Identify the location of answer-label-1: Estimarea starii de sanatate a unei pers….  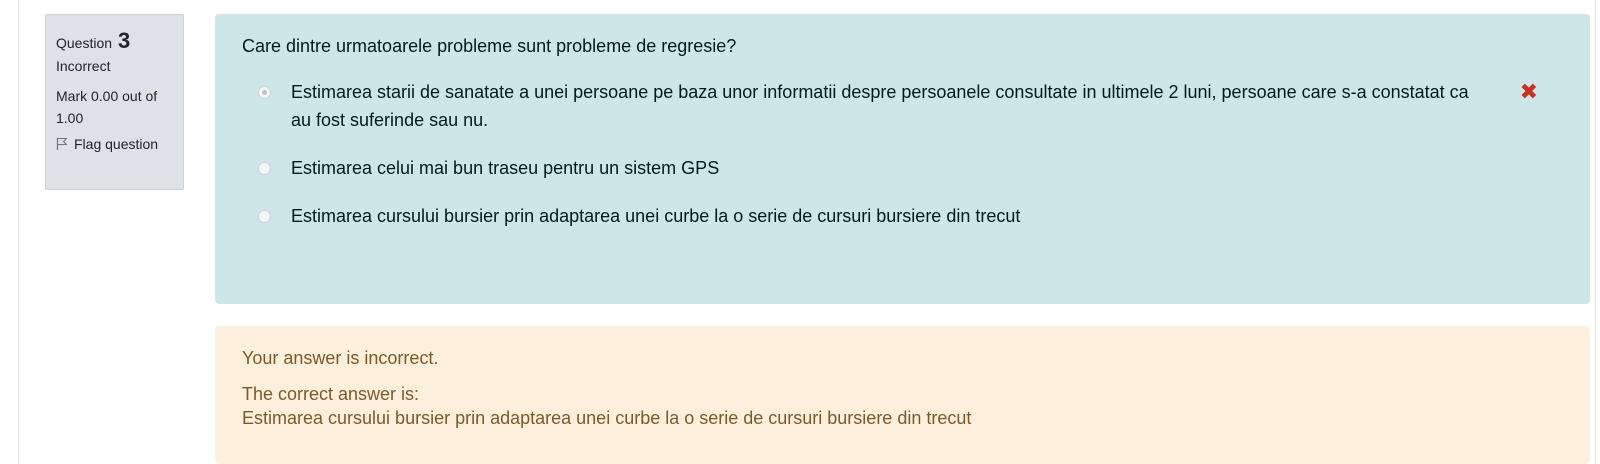
(880, 106).